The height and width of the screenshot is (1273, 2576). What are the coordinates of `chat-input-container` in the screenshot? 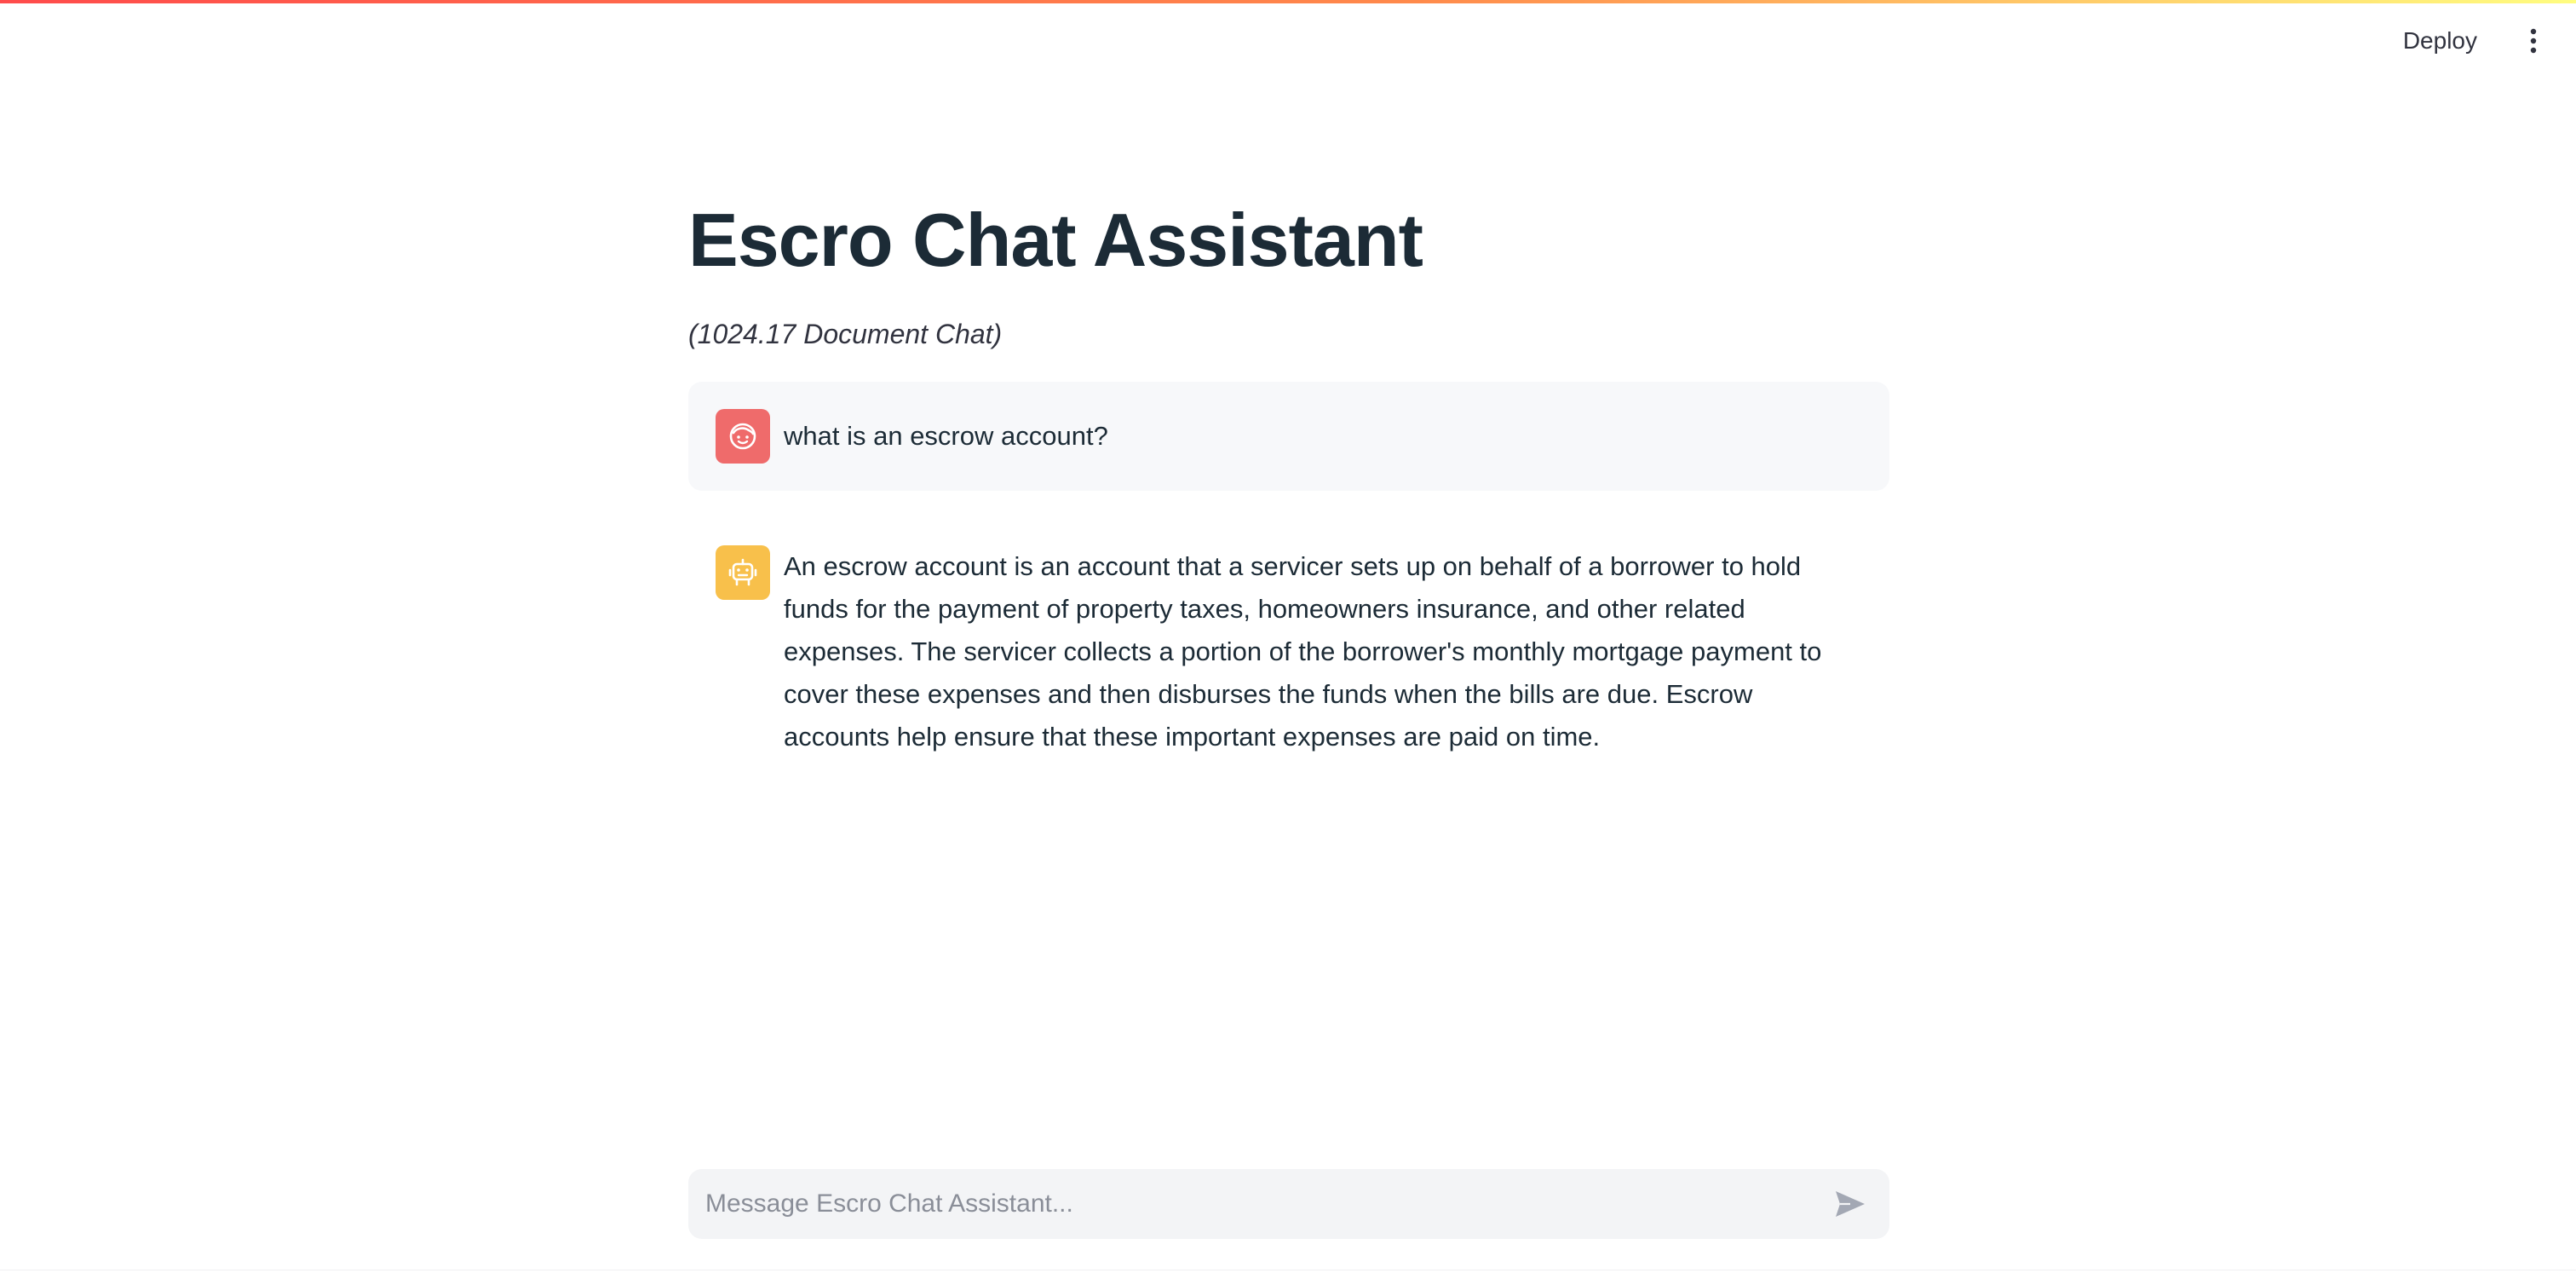 It's located at (1288, 1204).